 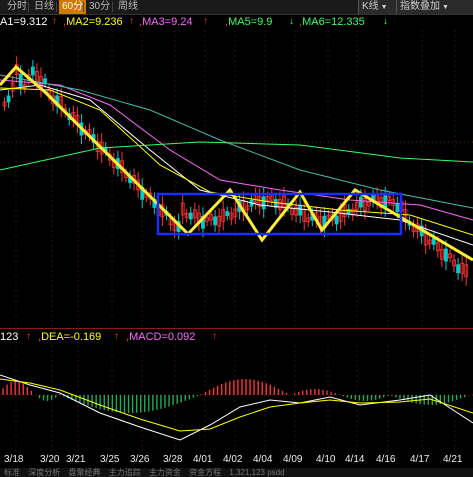 I want to click on date-tick-label: 4/21, so click(x=453, y=459).